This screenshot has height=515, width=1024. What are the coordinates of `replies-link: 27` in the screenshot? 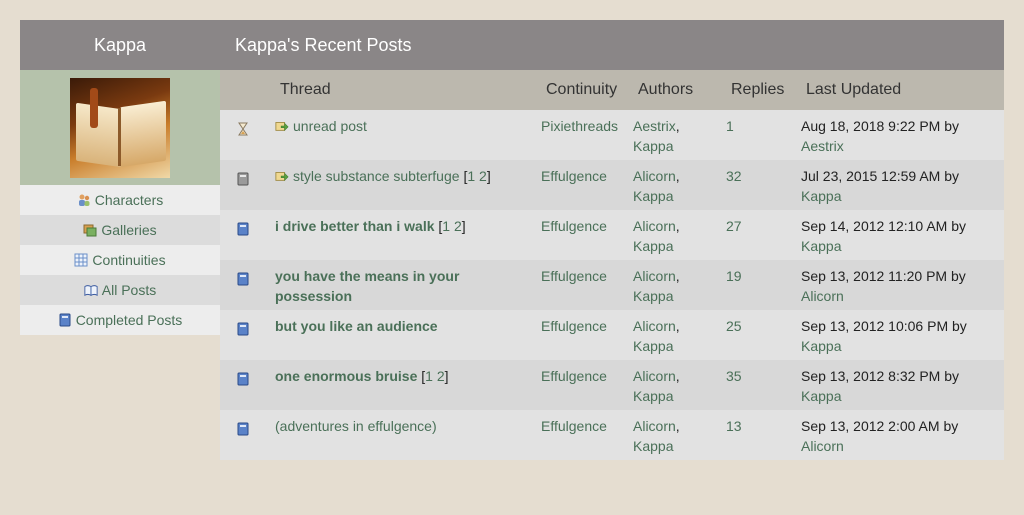 It's located at (734, 226).